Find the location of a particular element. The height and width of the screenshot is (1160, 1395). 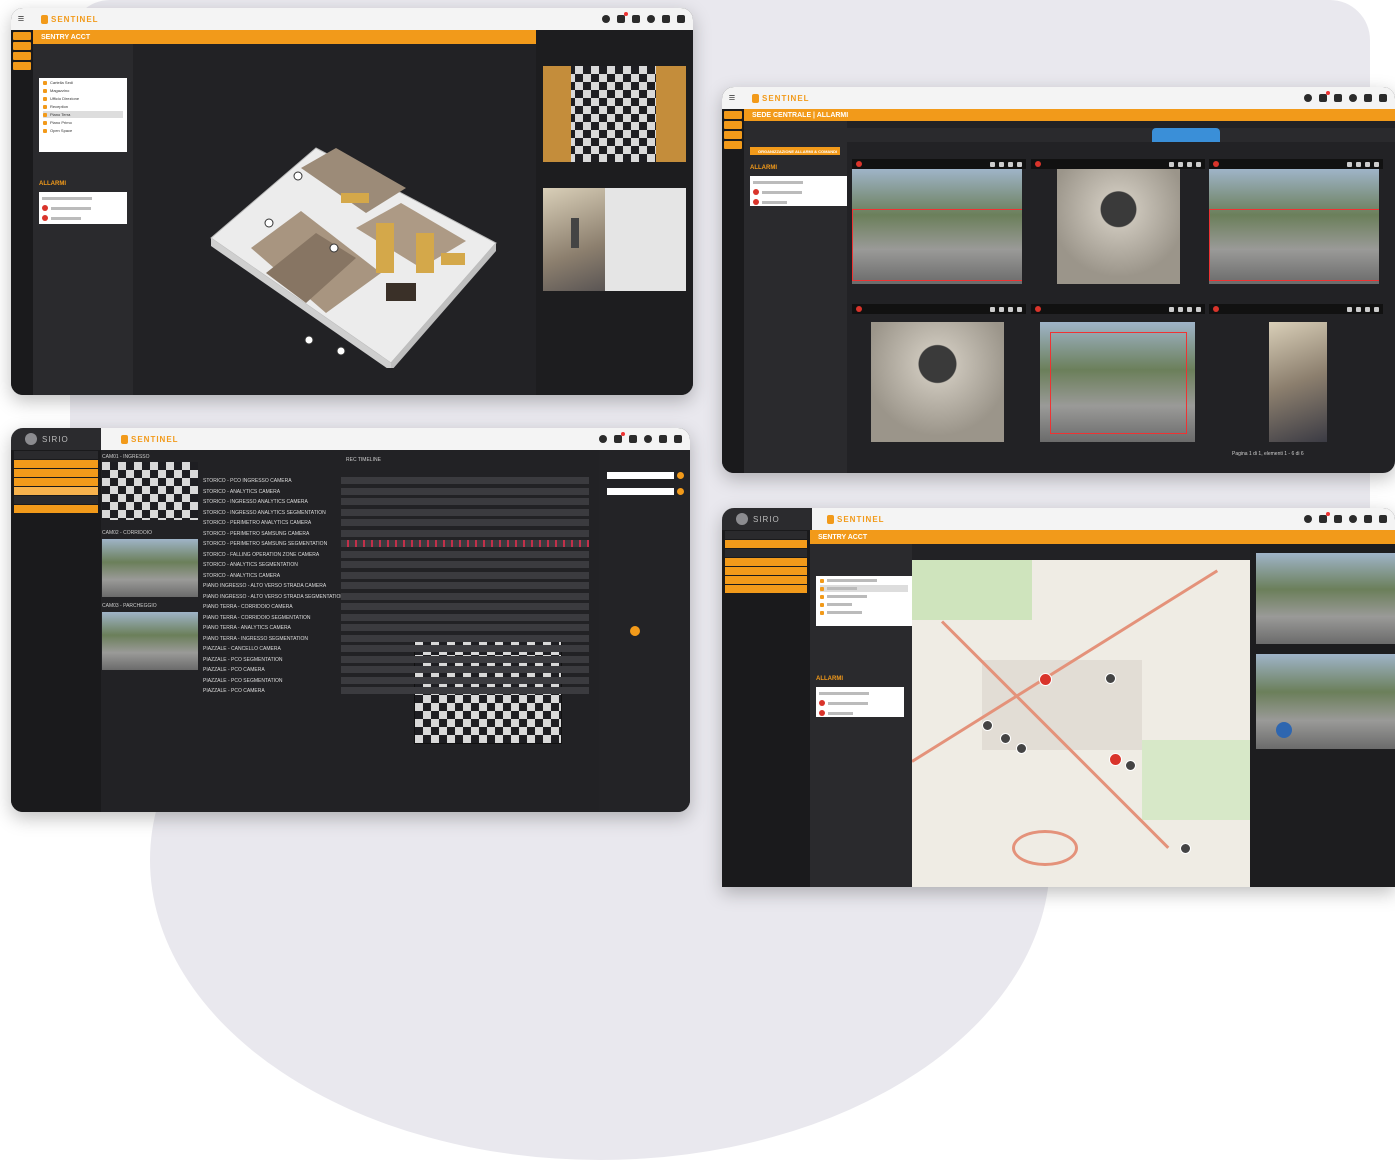

tree-item-selected: Piano Terra is located at coordinates (83, 114).